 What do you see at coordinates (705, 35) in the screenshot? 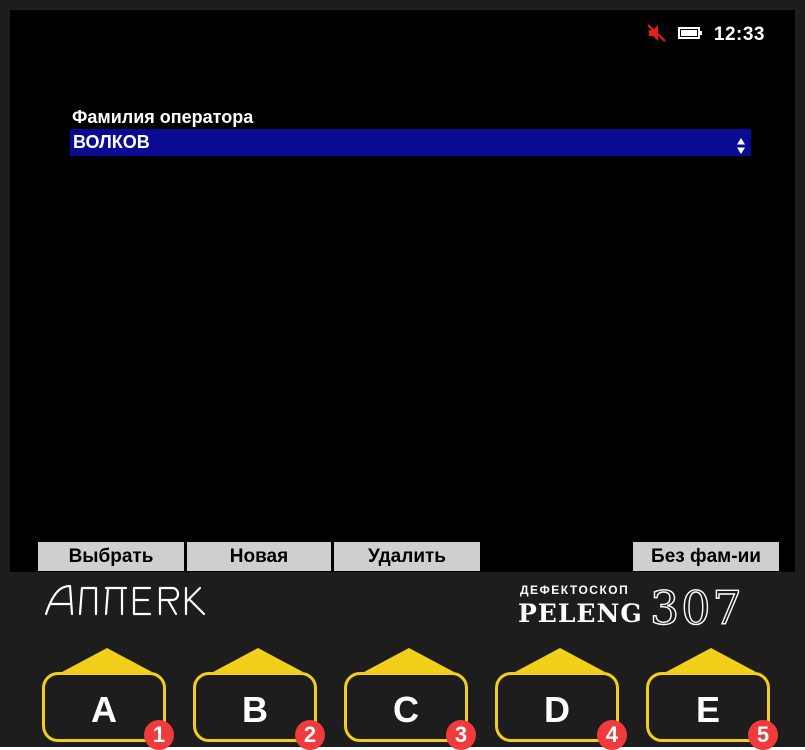
I see `status-bar: 12:33` at bounding box center [705, 35].